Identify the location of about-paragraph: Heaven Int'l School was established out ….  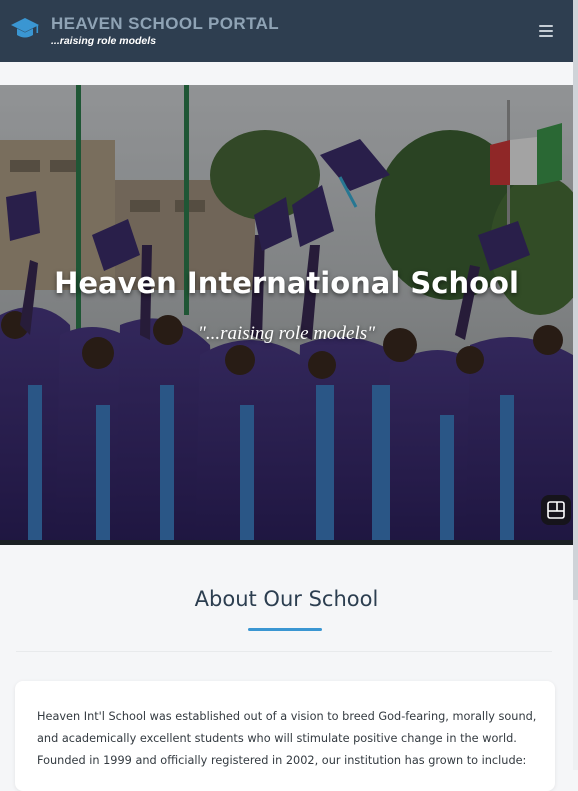
(287, 738).